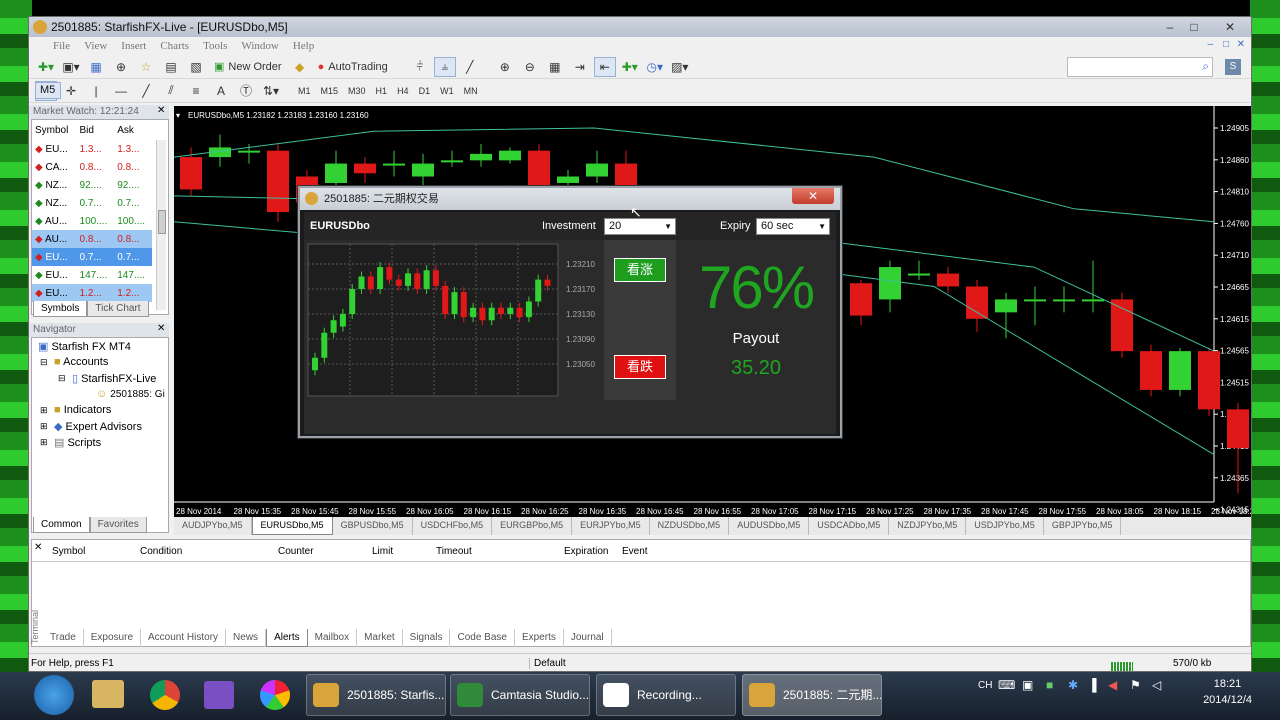 The width and height of the screenshot is (1280, 720). Describe the element at coordinates (61, 46) in the screenshot. I see `menu-file: File` at that location.